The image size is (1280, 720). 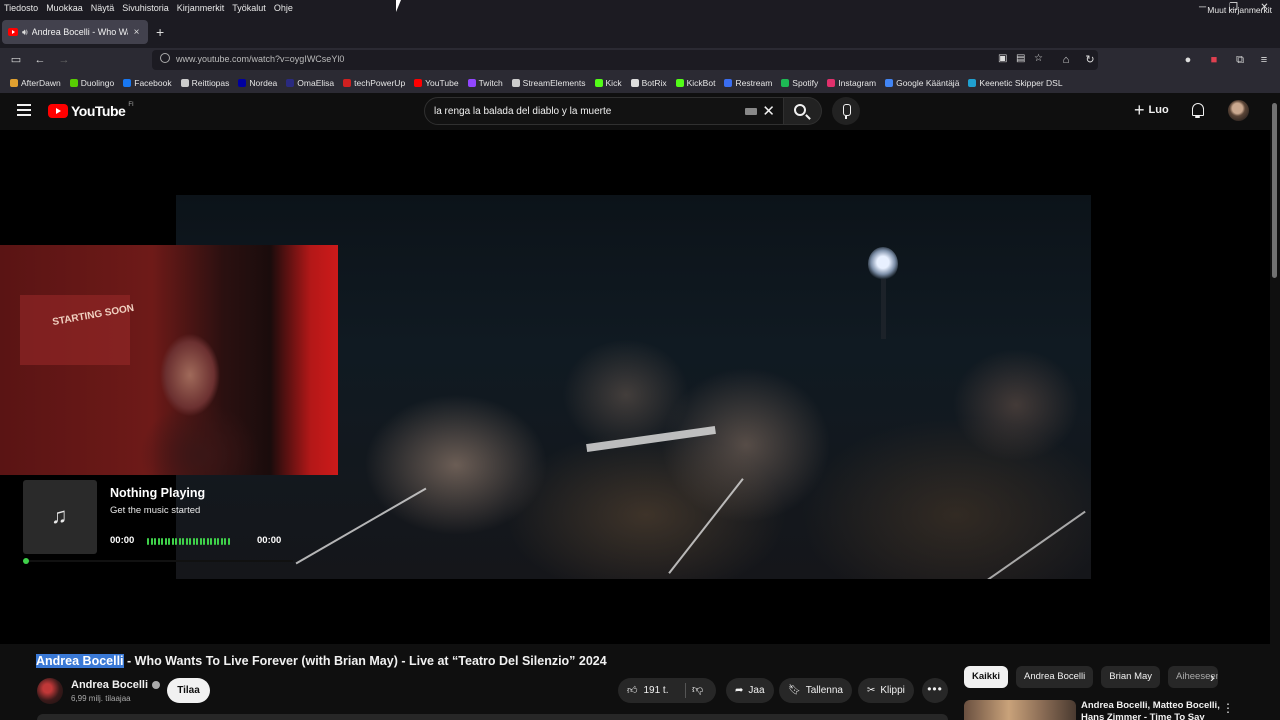 What do you see at coordinates (122, 540) in the screenshot?
I see `time-start: 00:00` at bounding box center [122, 540].